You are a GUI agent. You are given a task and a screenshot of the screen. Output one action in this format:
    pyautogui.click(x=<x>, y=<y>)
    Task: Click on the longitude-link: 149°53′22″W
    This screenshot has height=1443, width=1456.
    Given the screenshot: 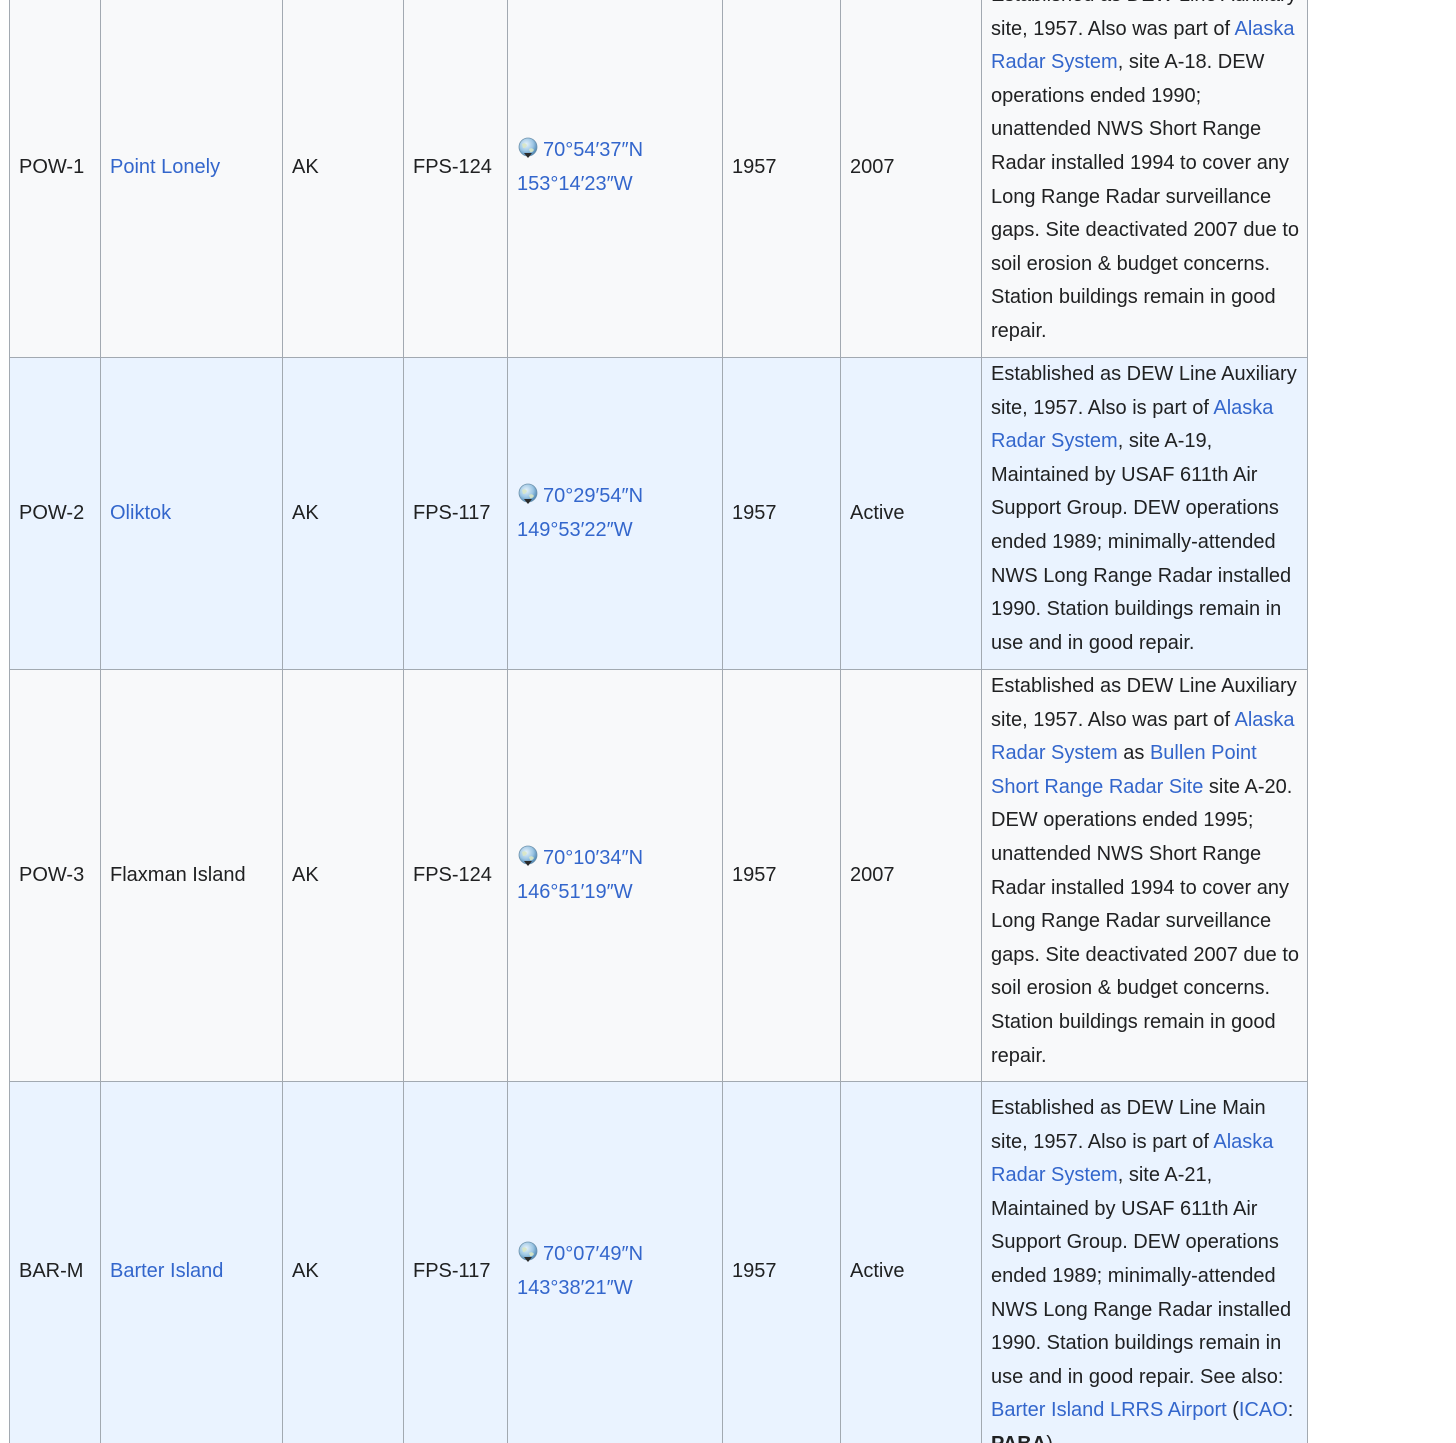 What is the action you would take?
    pyautogui.click(x=575, y=530)
    